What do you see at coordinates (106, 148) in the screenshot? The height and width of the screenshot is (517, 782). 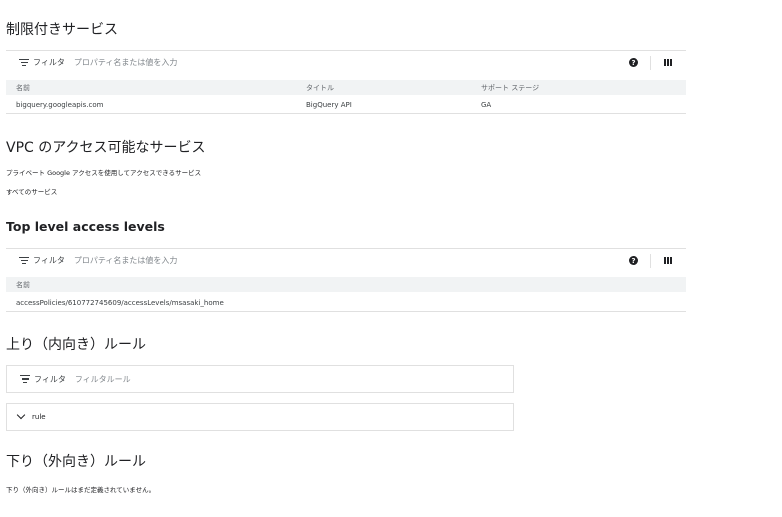 I see `vpc-services-title: VPC のアクセス可能なサービス` at bounding box center [106, 148].